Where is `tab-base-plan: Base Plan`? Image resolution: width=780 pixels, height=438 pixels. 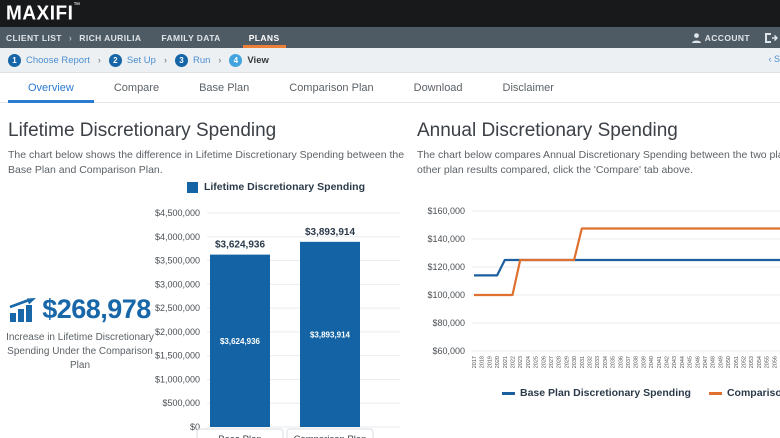 tab-base-plan: Base Plan is located at coordinates (224, 87).